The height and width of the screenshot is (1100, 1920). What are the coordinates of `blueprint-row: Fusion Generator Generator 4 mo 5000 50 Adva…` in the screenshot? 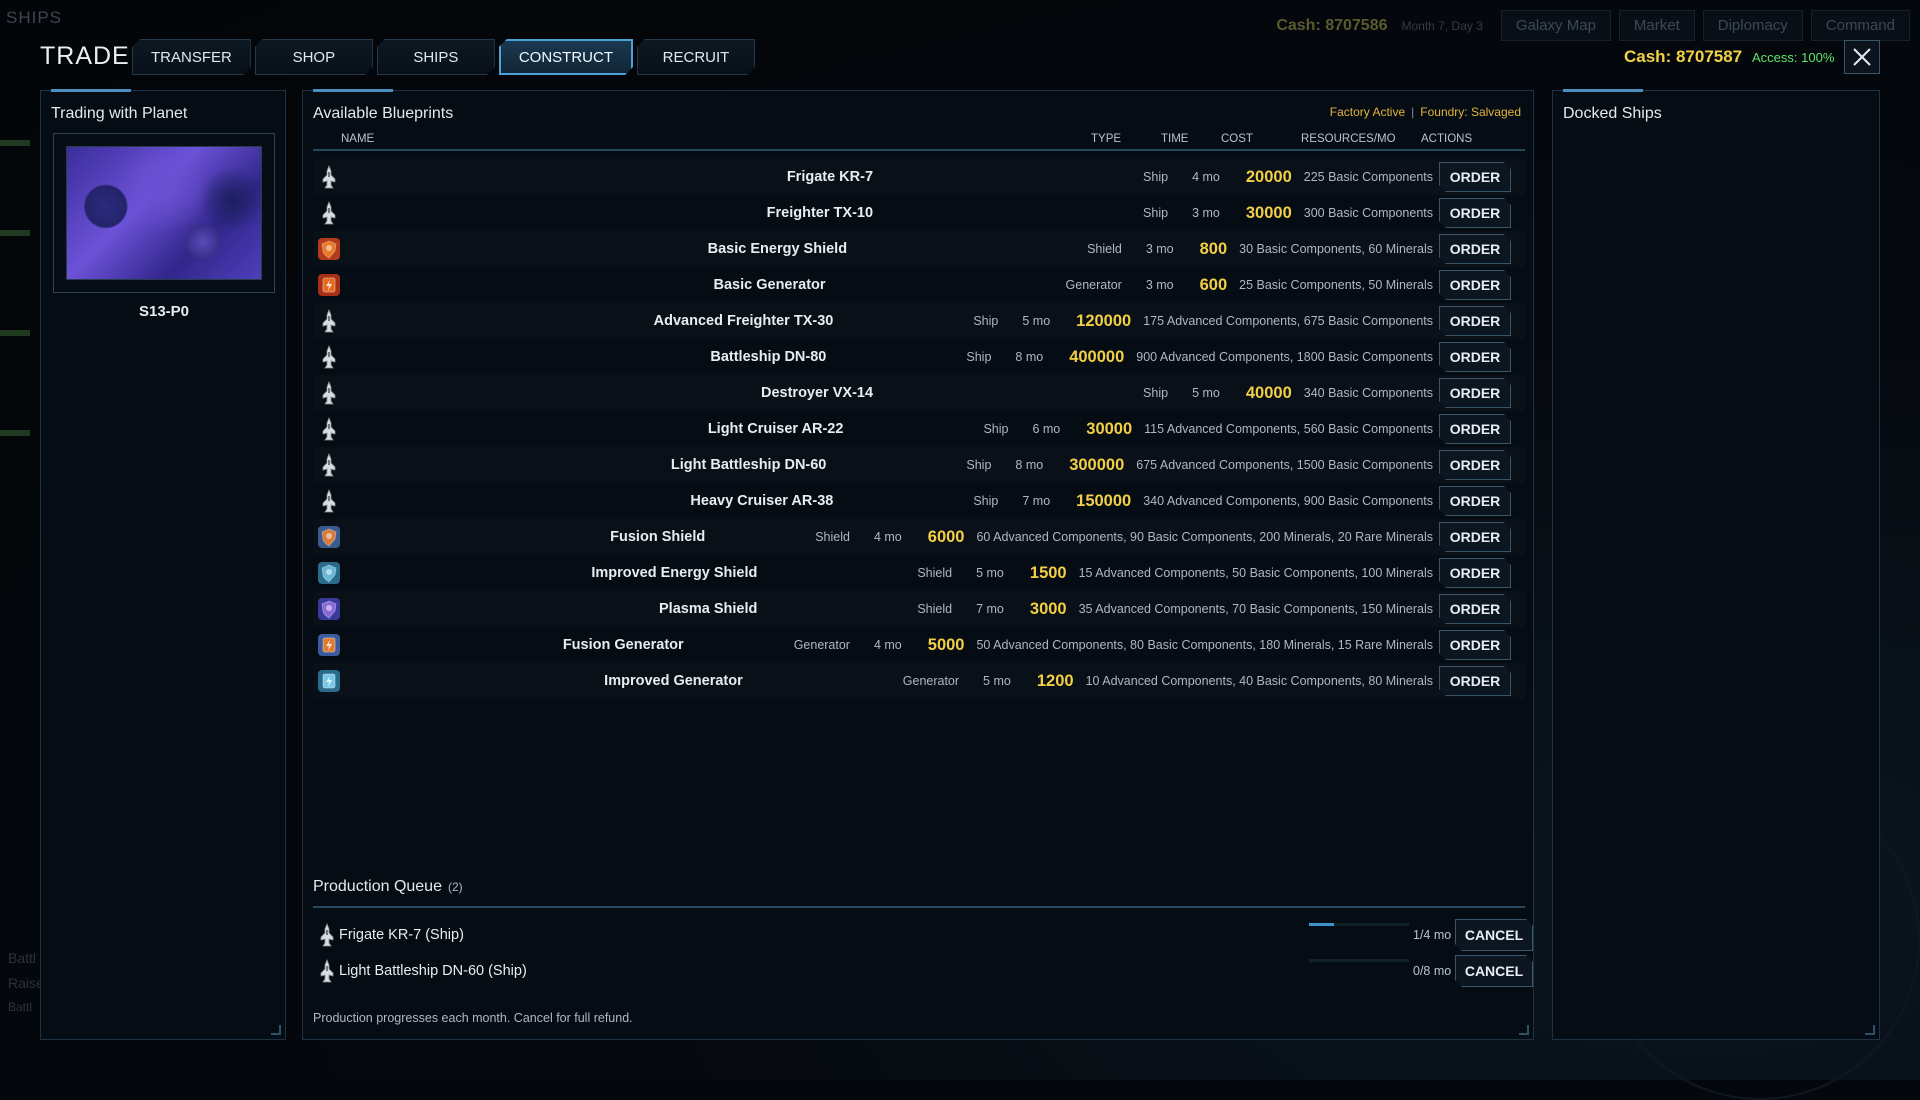 It's located at (919, 645).